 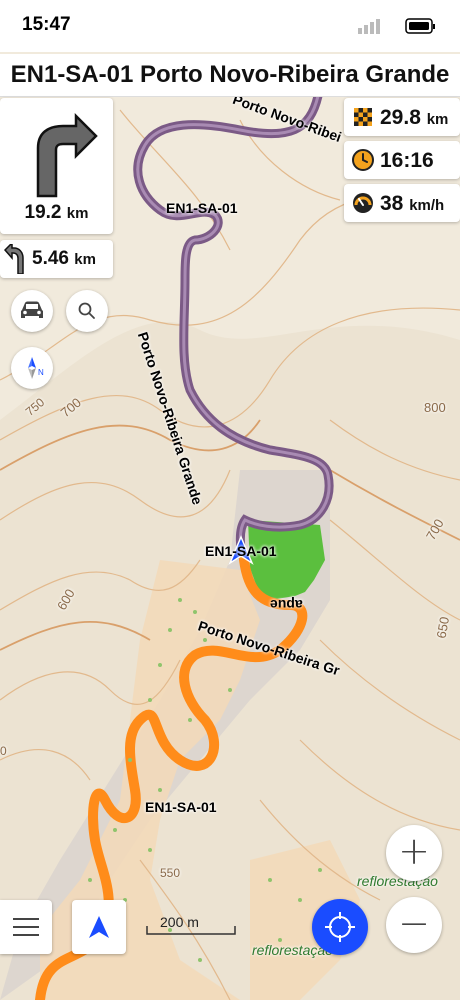 I want to click on car-icon, so click(x=32, y=309).